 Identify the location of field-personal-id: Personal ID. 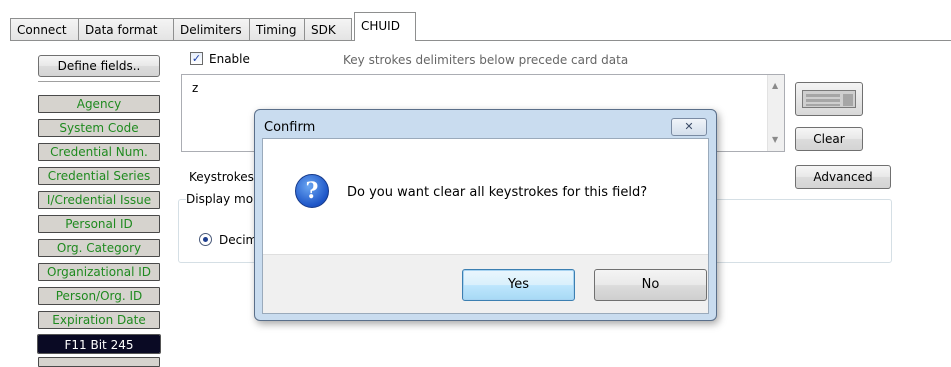
(99, 224).